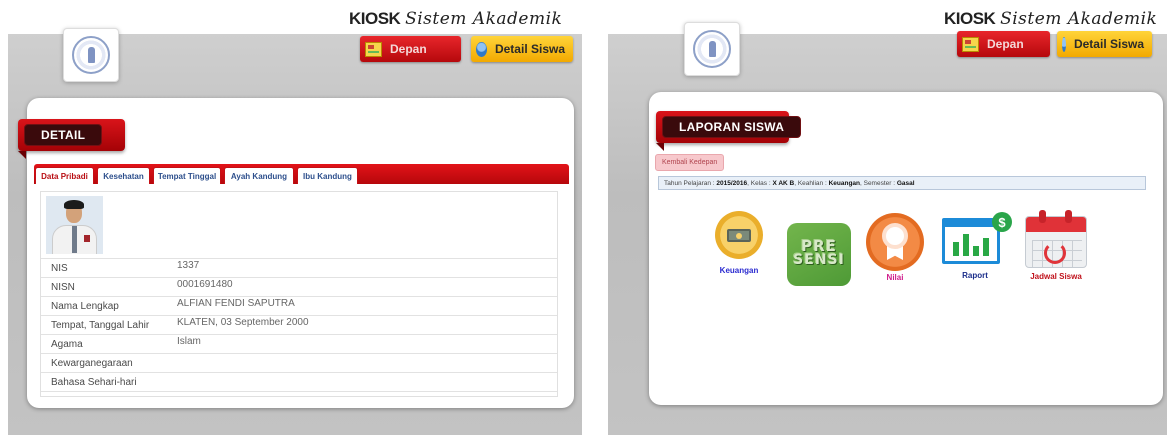 The width and height of the screenshot is (1175, 435). What do you see at coordinates (844, 183) in the screenshot?
I see `major-value: Keuangan` at bounding box center [844, 183].